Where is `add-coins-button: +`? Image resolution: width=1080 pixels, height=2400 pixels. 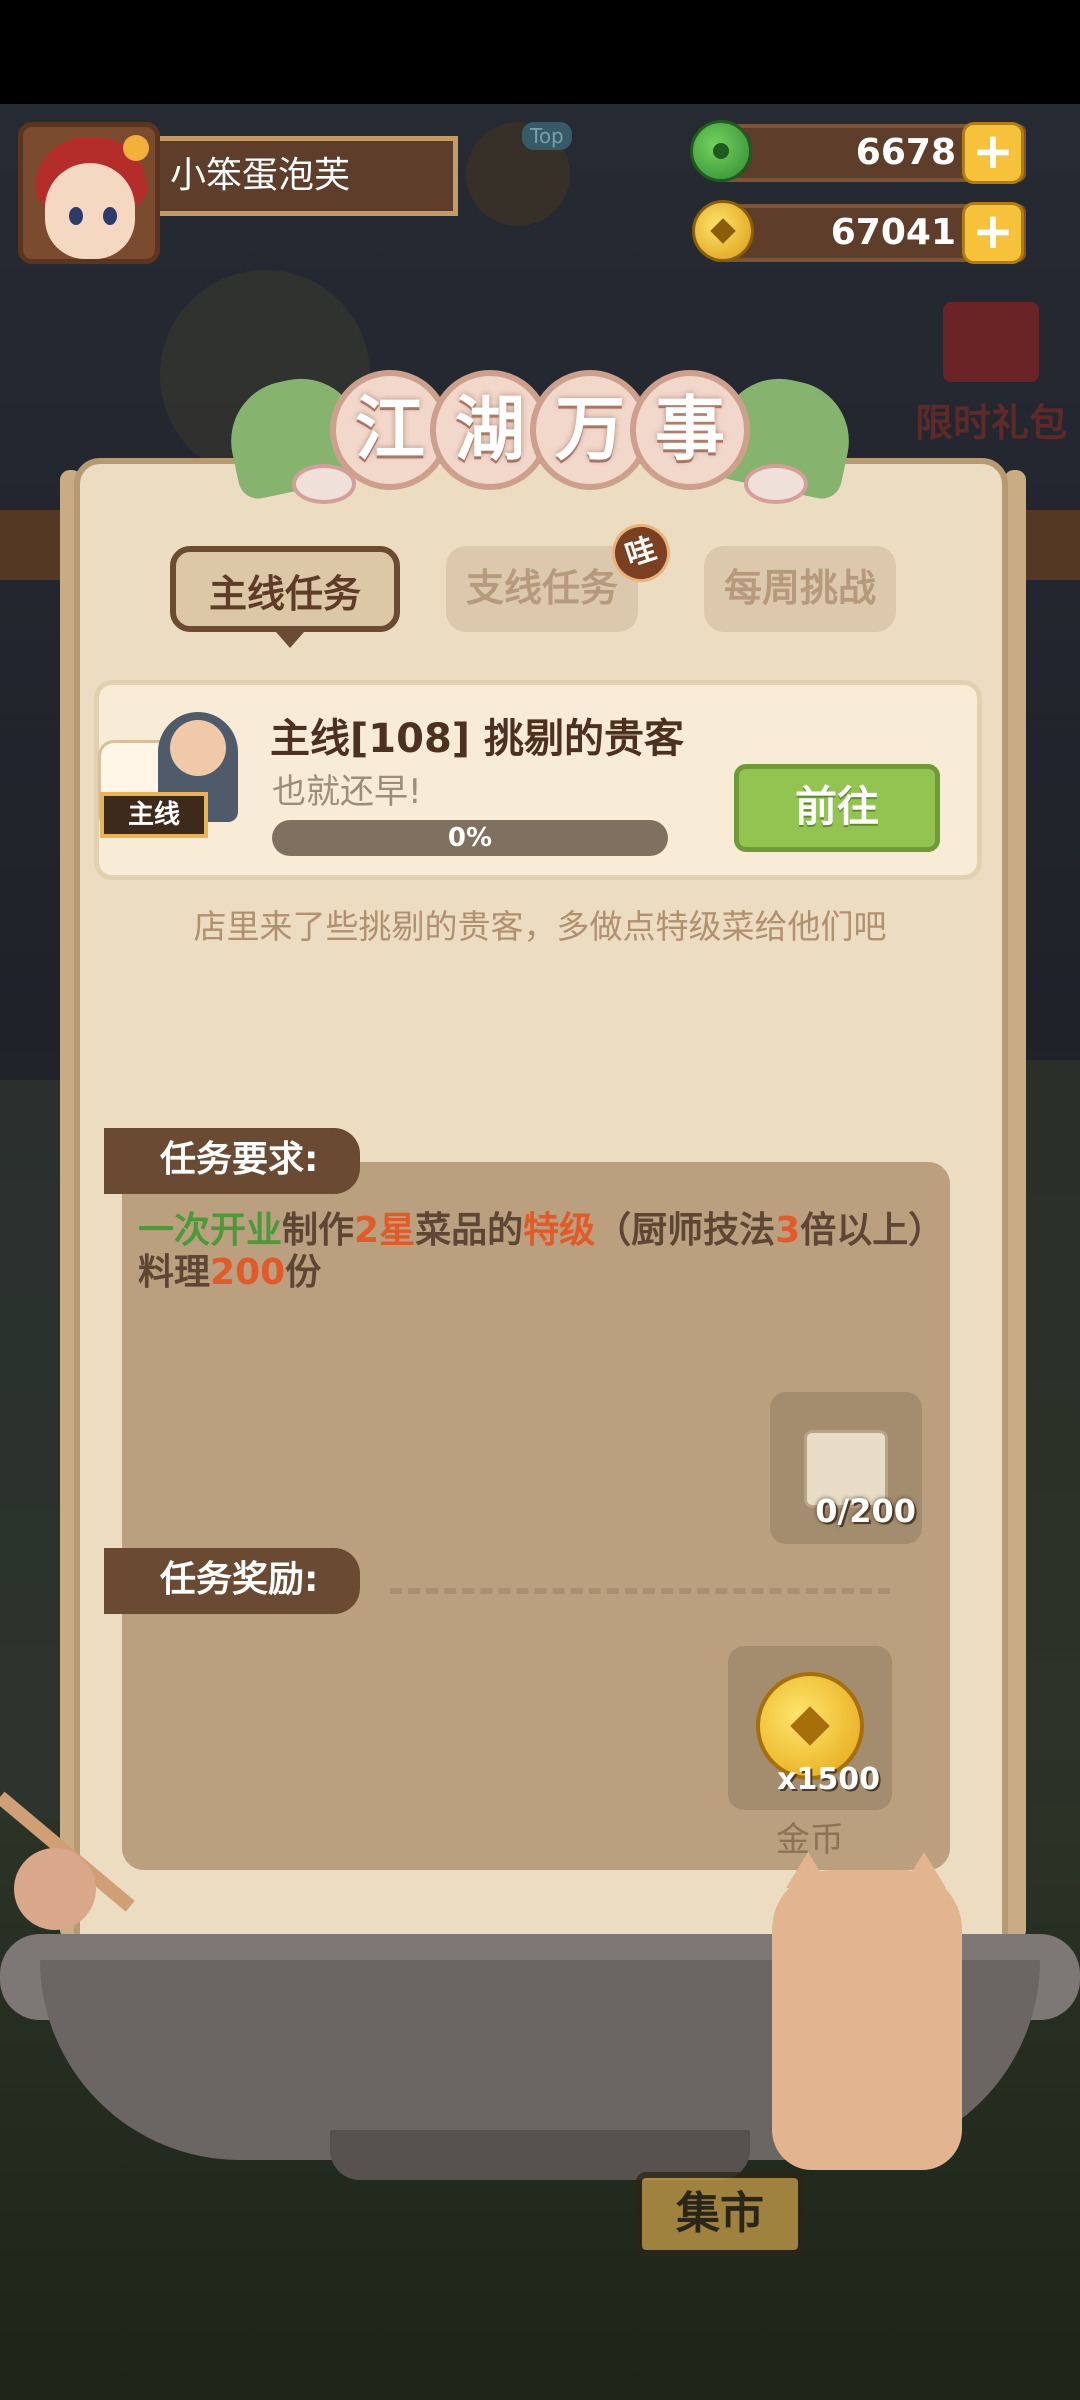 add-coins-button: + is located at coordinates (993, 233).